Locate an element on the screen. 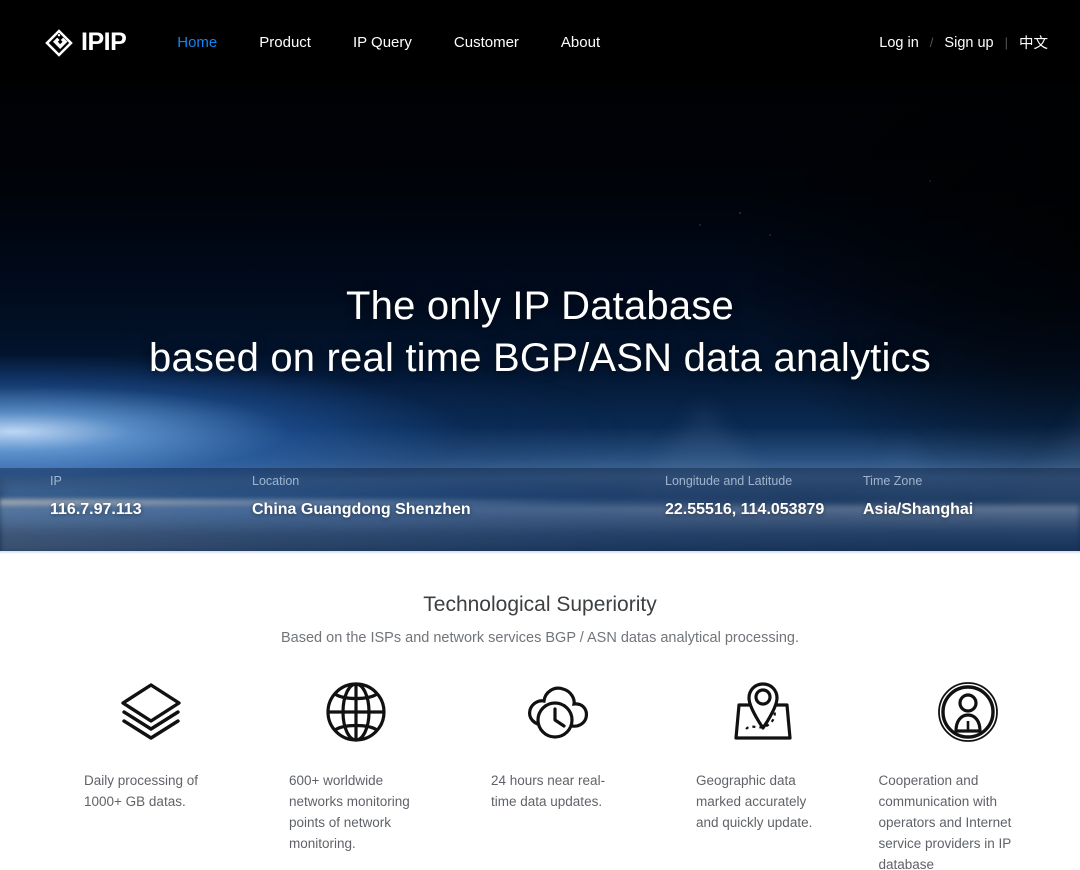  layers-stack-icon is located at coordinates (151, 712).